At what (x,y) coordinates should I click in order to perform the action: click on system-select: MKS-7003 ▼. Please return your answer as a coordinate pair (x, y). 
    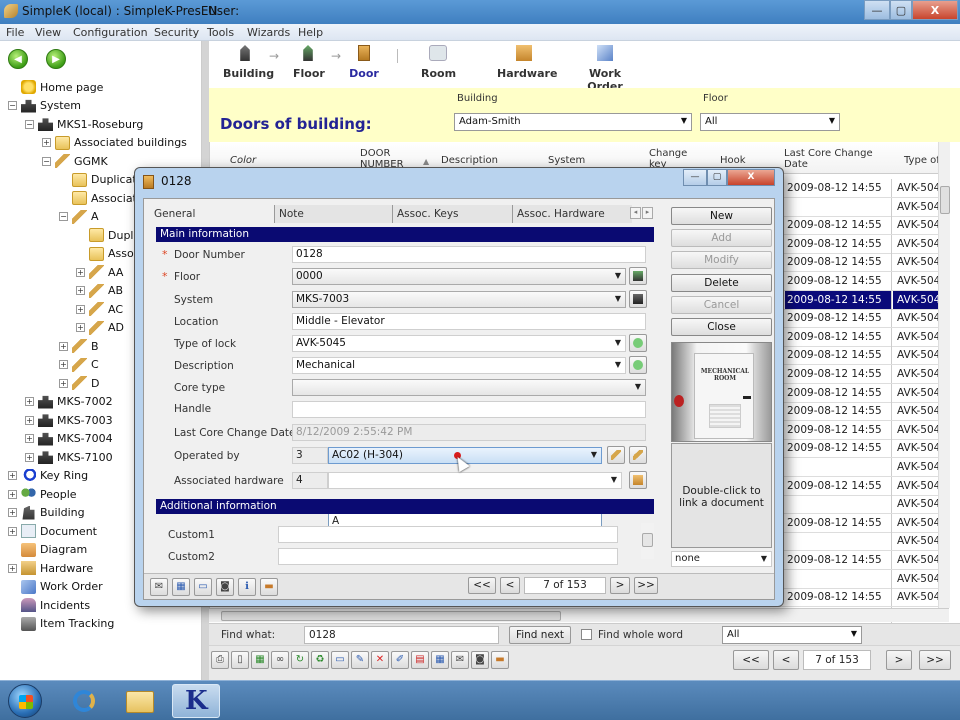
    Looking at the image, I should click on (459, 299).